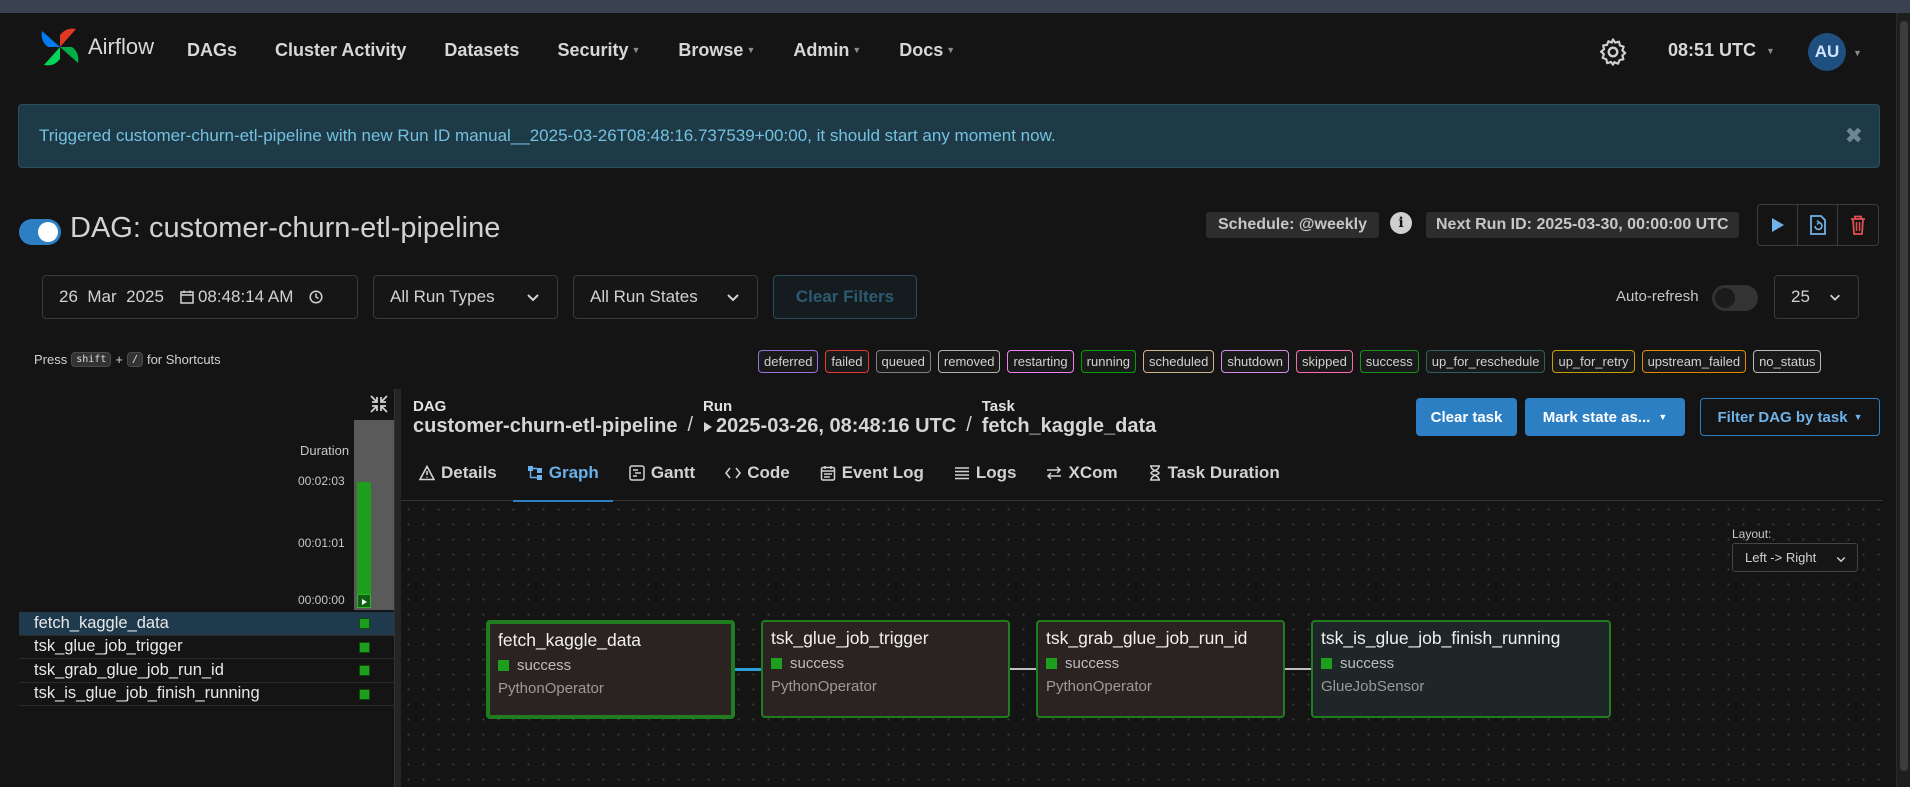  What do you see at coordinates (60, 47) in the screenshot?
I see `airflow-pinwheel-icon` at bounding box center [60, 47].